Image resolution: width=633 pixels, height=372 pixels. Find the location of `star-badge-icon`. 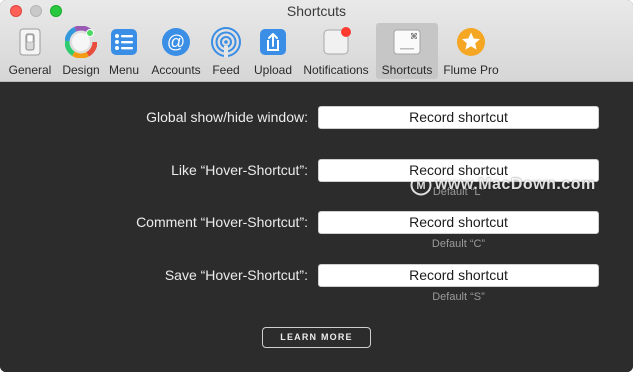

star-badge-icon is located at coordinates (471, 42).